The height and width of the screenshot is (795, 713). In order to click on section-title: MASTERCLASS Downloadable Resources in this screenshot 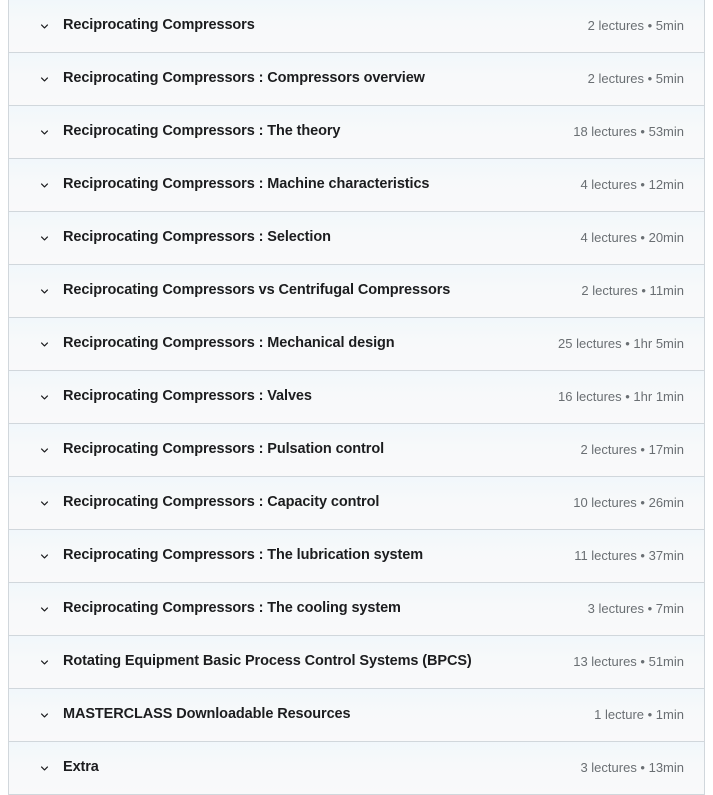, I will do `click(207, 714)`.